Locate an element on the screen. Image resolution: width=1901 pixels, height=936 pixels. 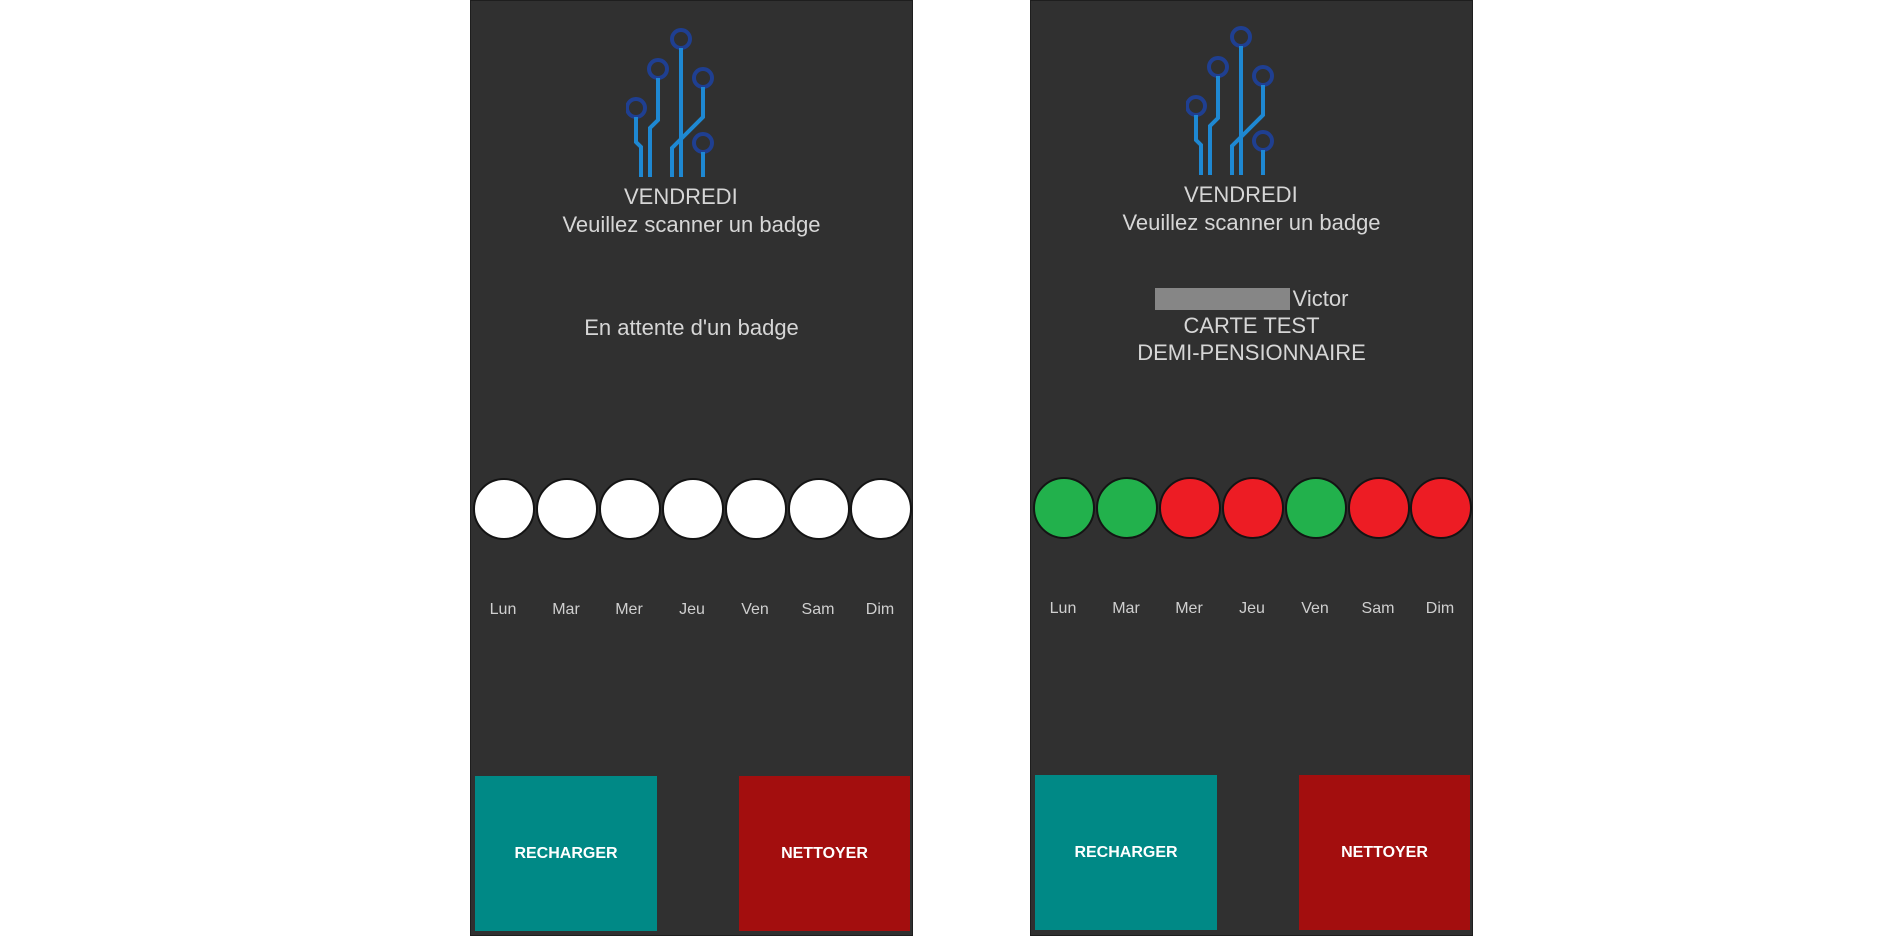
redacted-last-name is located at coordinates (1222, 298).